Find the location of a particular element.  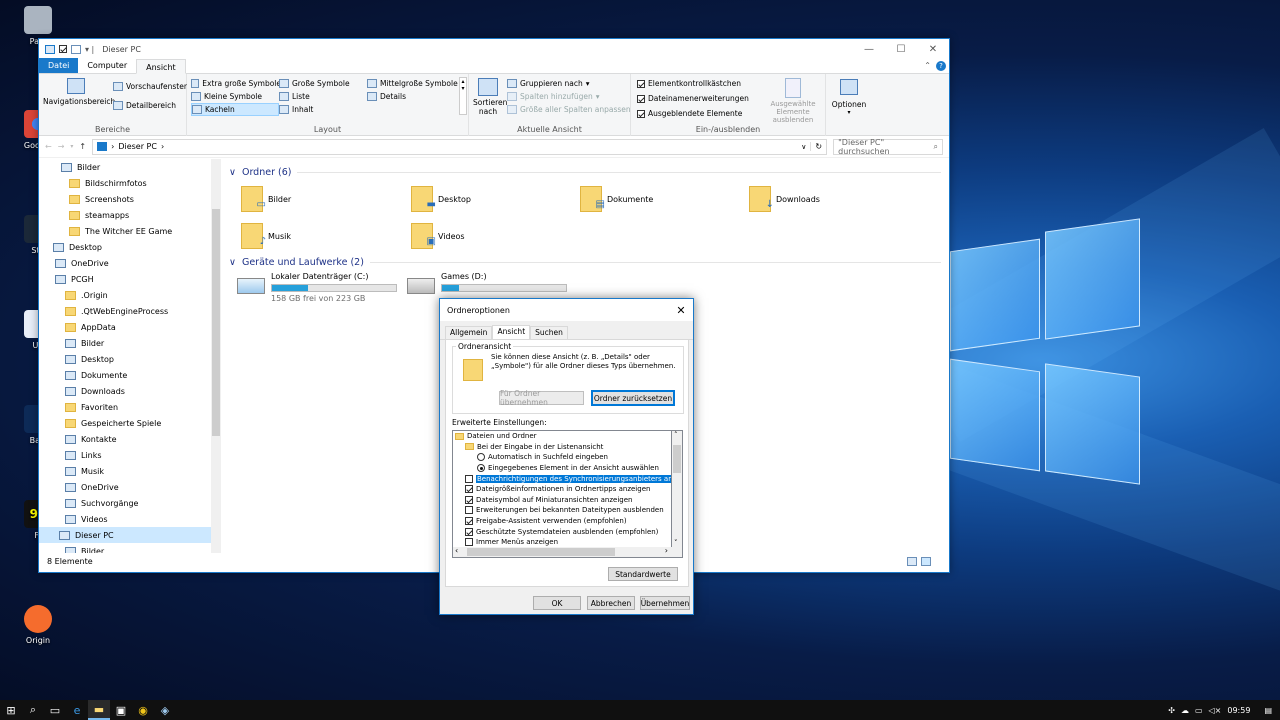

task-view-button: ▭ is located at coordinates (55, 710).